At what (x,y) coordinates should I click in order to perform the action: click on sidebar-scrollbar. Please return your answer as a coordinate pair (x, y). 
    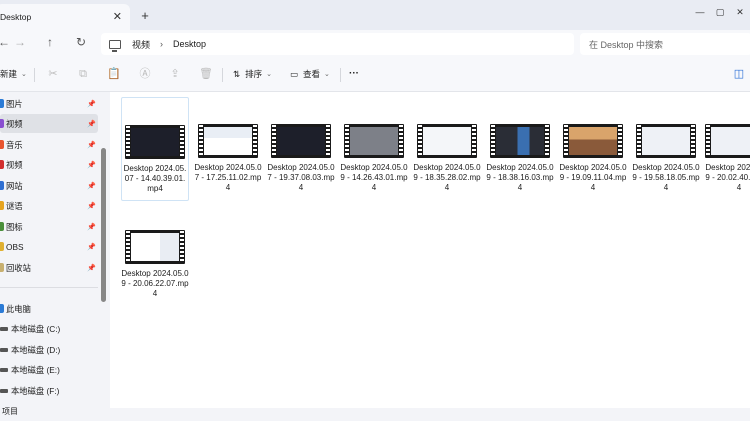
    Looking at the image, I should click on (103, 225).